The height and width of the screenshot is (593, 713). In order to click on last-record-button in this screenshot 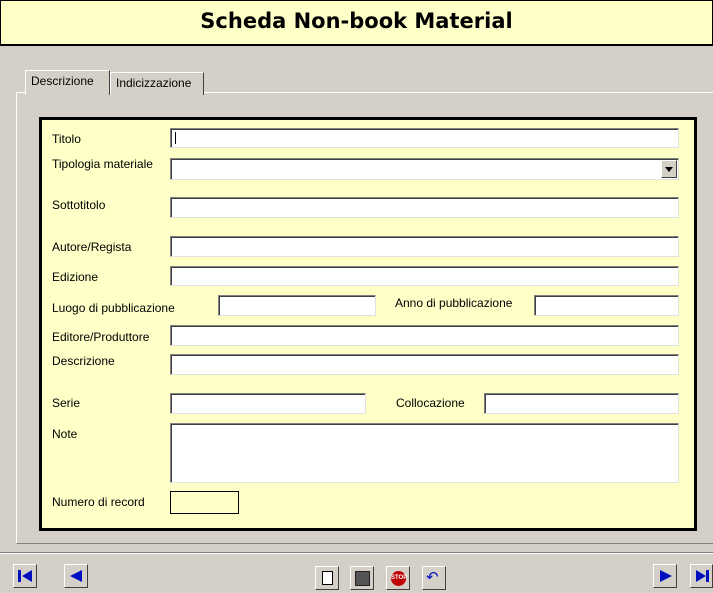, I will do `click(701, 576)`.